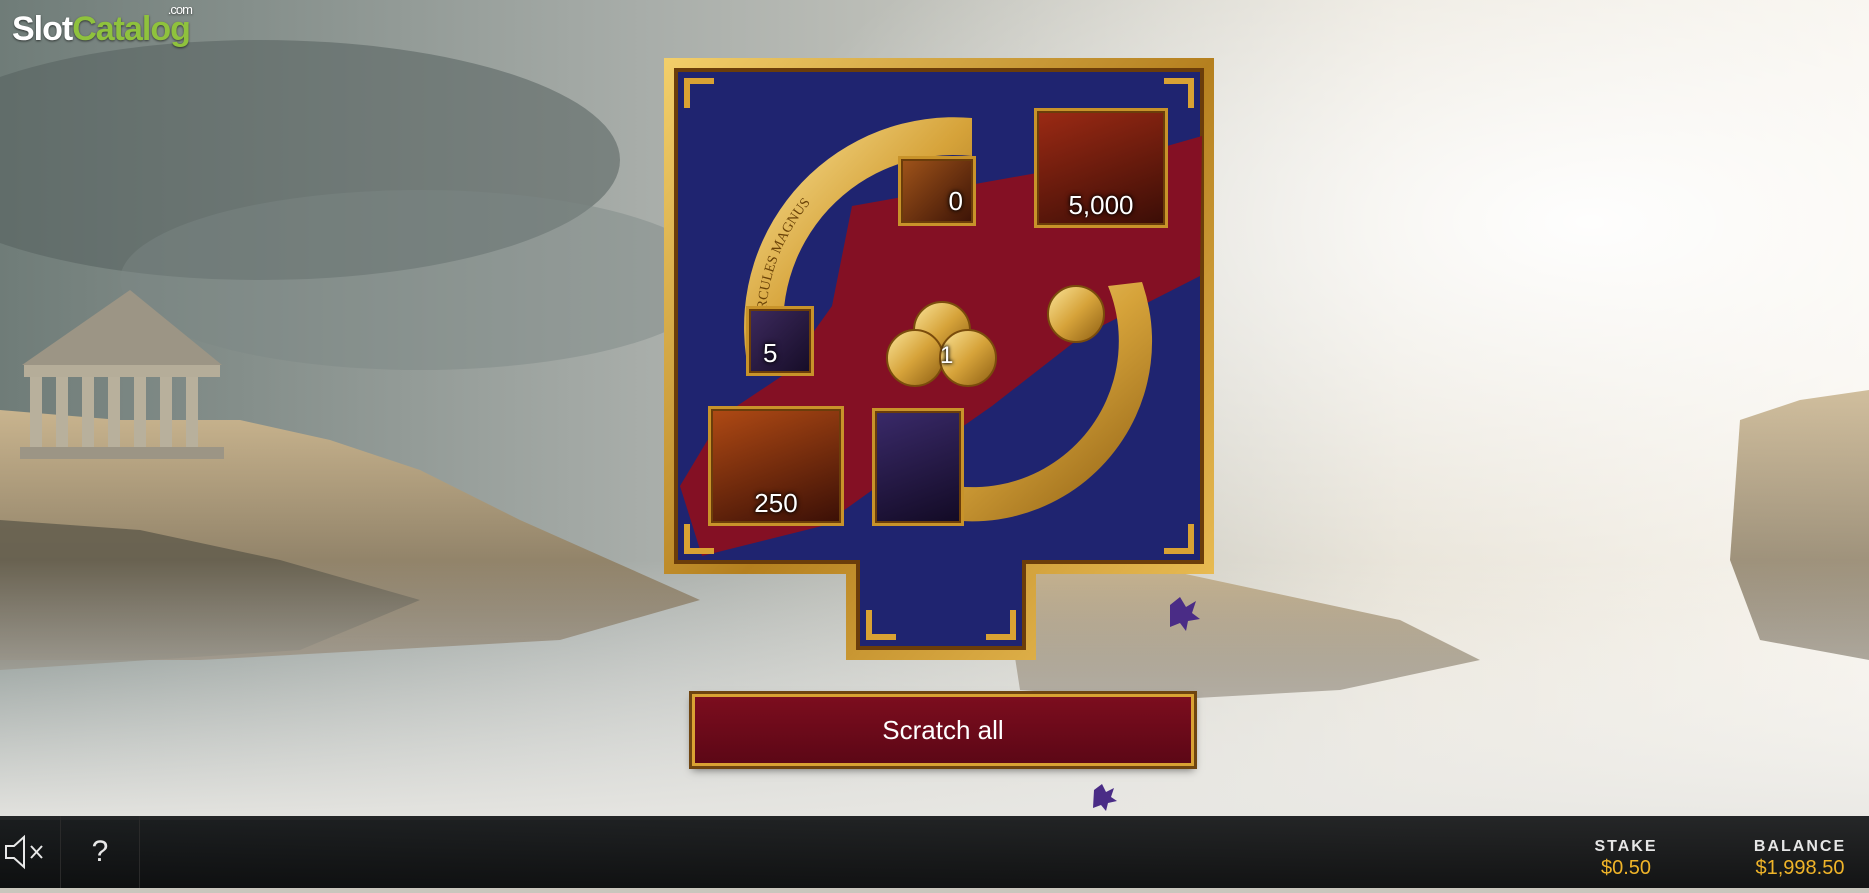 The width and height of the screenshot is (1869, 893). What do you see at coordinates (934, 852) in the screenshot?
I see `bottom-bar: ? STAKE $0.50 BALANCE $1,998.50` at bounding box center [934, 852].